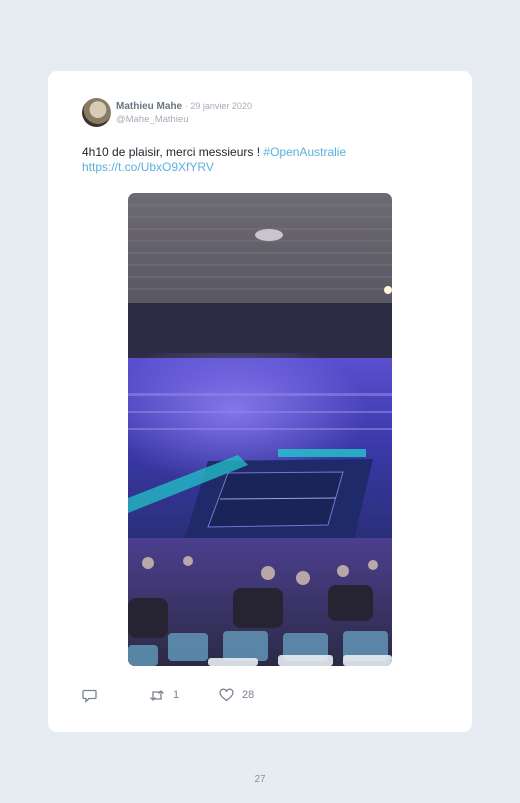  What do you see at coordinates (226, 695) in the screenshot?
I see `heart-icon` at bounding box center [226, 695].